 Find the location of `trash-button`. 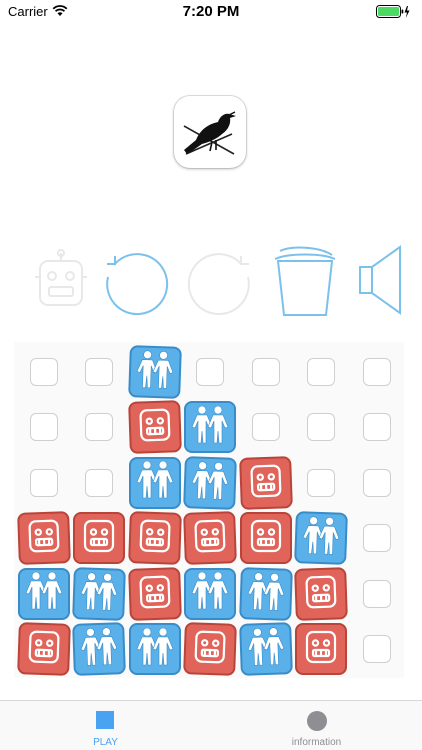

trash-button is located at coordinates (305, 282).